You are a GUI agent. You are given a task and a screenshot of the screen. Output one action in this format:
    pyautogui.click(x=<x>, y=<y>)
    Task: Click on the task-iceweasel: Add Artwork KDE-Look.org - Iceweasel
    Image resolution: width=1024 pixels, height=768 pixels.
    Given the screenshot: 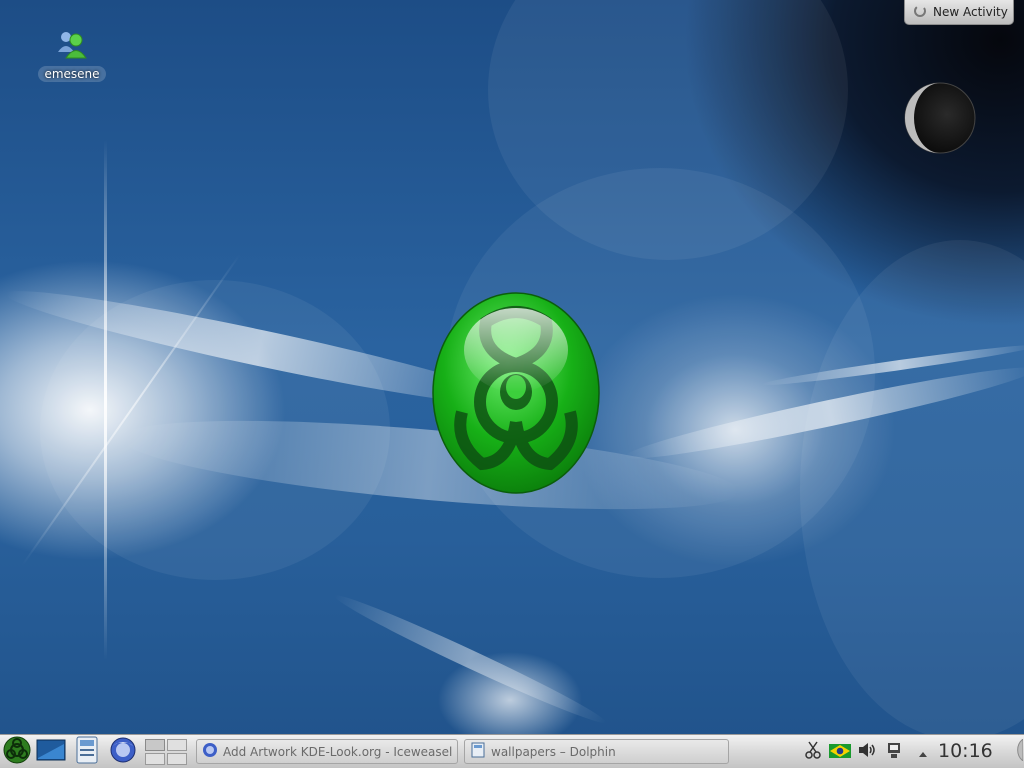 What is the action you would take?
    pyautogui.click(x=327, y=751)
    